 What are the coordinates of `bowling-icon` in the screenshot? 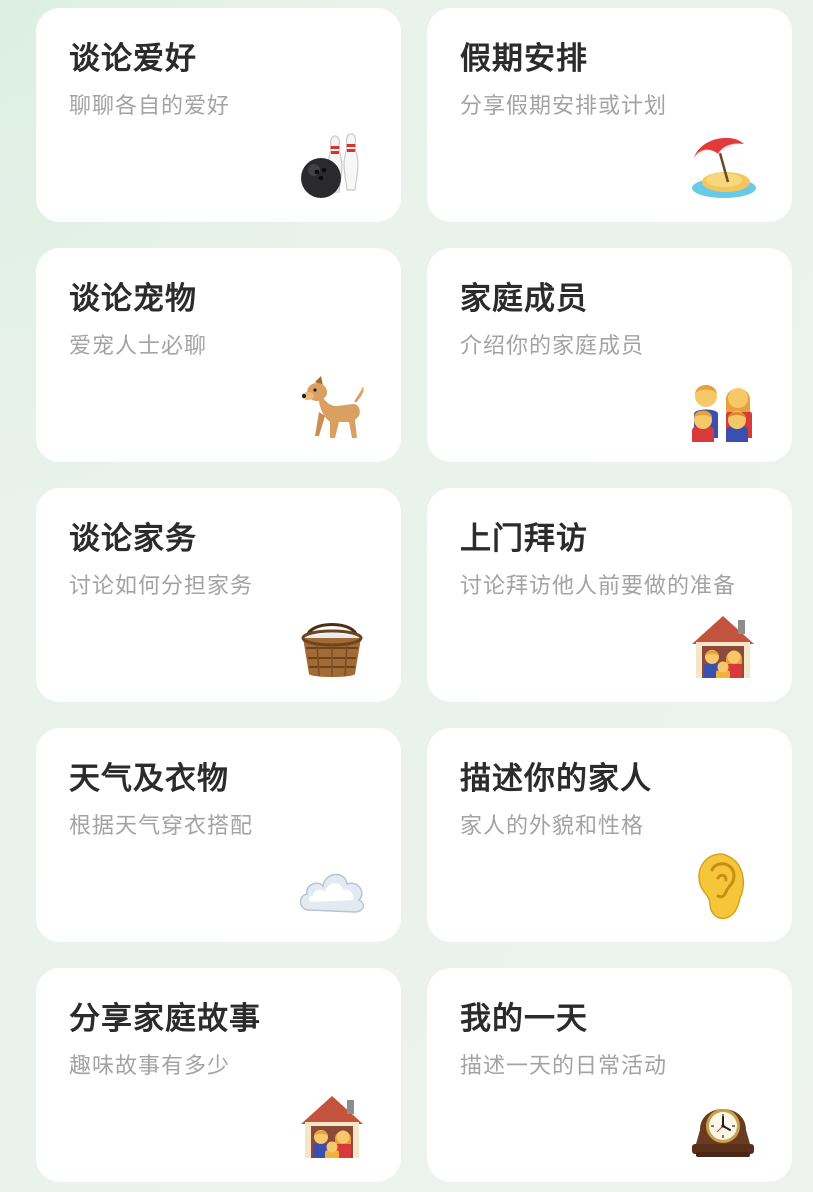 It's located at (332, 167).